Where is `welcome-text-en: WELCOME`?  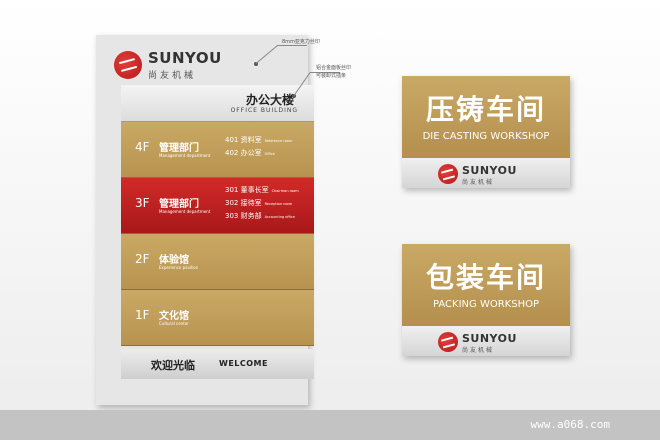 welcome-text-en: WELCOME is located at coordinates (243, 363).